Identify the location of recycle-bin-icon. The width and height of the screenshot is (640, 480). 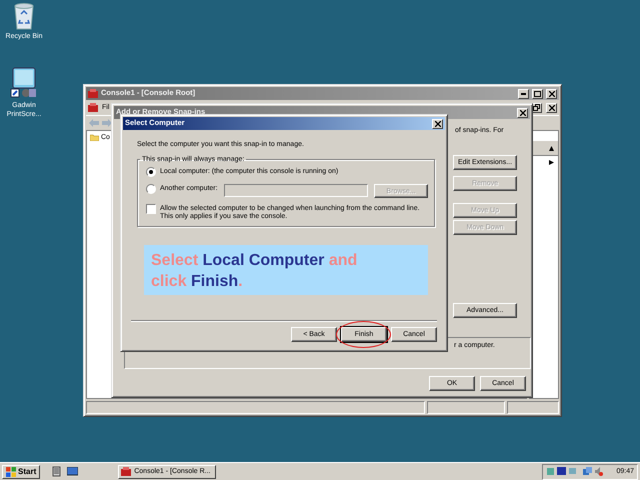
(24, 16).